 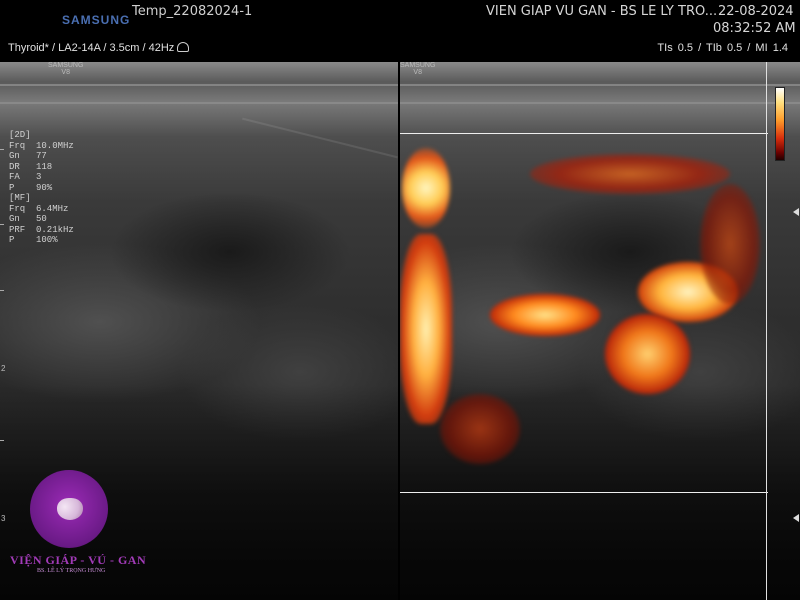 I want to click on param-row: P 100%, so click(x=41, y=240).